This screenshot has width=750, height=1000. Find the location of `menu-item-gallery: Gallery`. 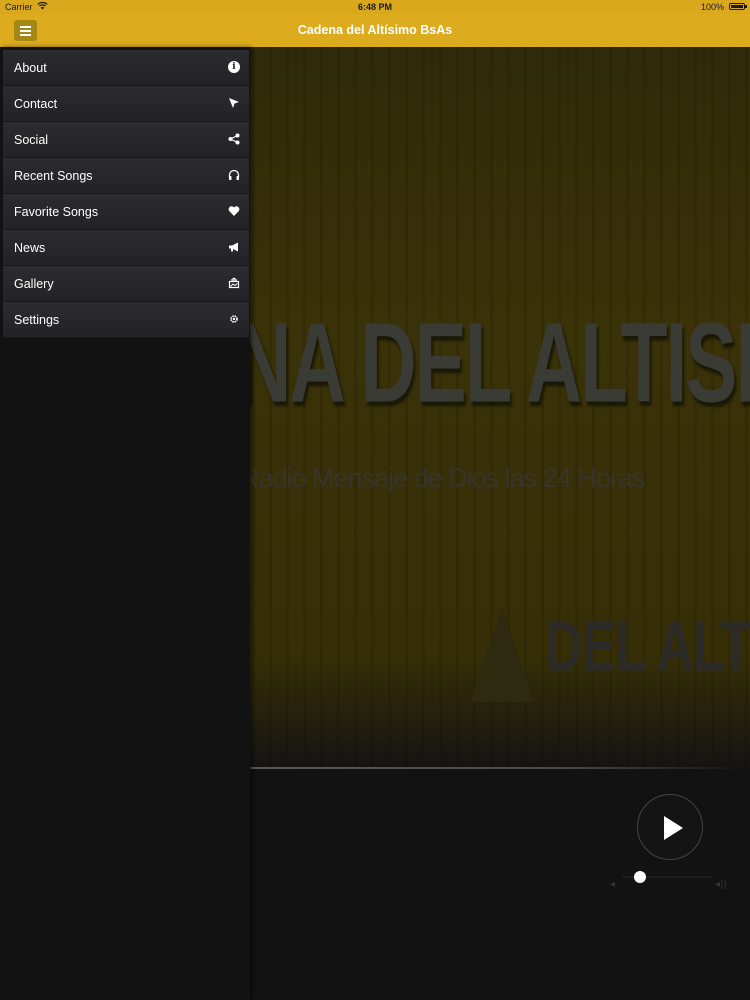

menu-item-gallery: Gallery is located at coordinates (126, 284).